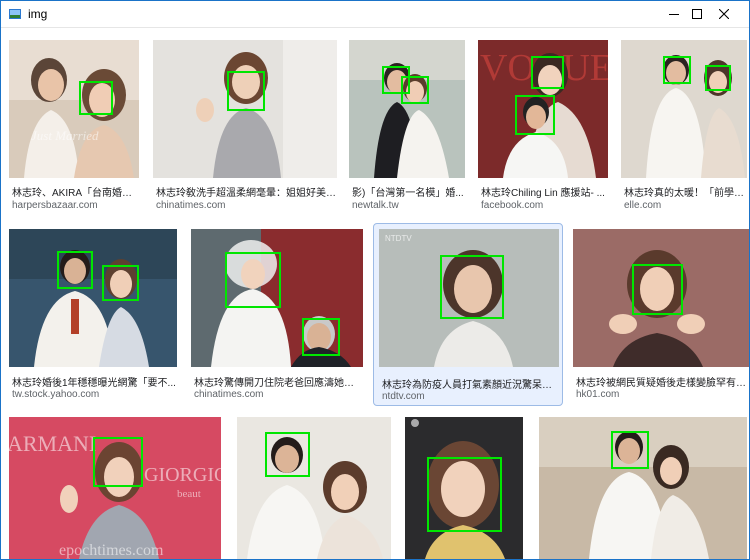  What do you see at coordinates (52, 443) in the screenshot?
I see `armani-watermark: ARMANI` at bounding box center [52, 443].